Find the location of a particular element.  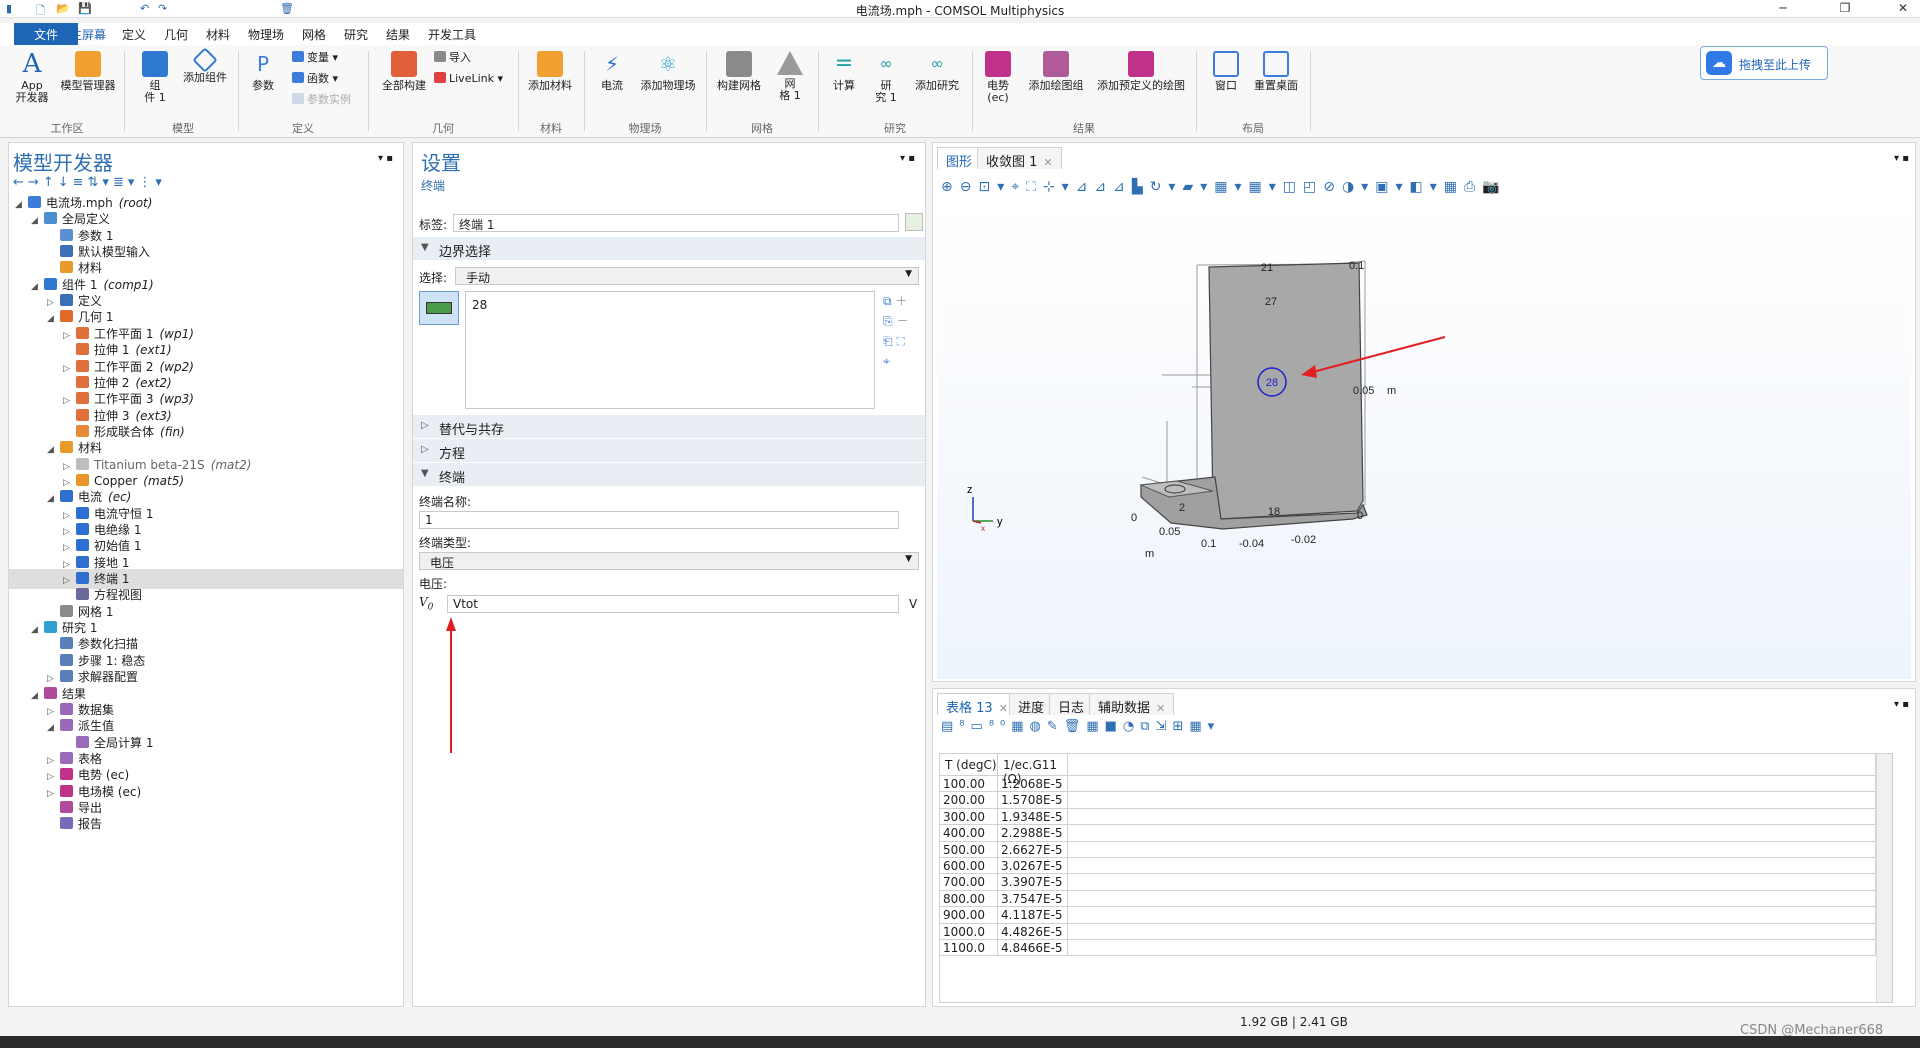

menu-geometry: 几何 is located at coordinates (176, 34).